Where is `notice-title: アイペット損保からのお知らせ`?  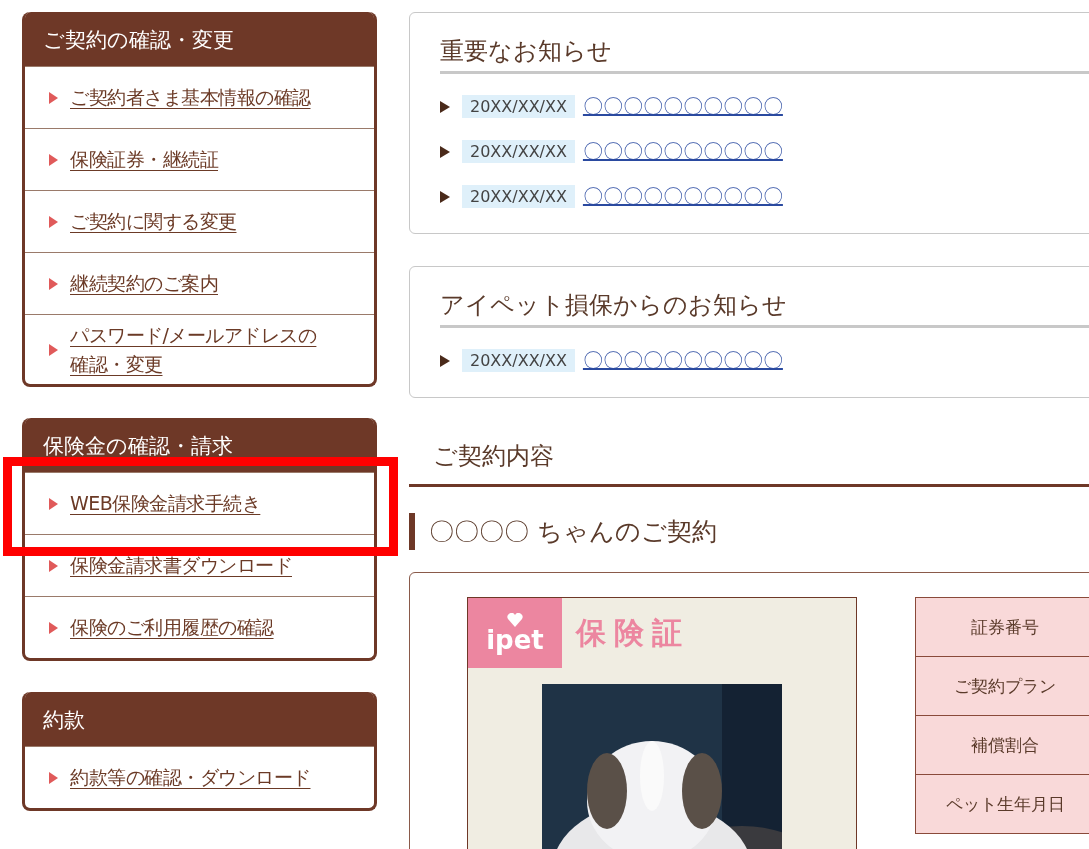
notice-title: アイペット損保からのお知らせ is located at coordinates (764, 308).